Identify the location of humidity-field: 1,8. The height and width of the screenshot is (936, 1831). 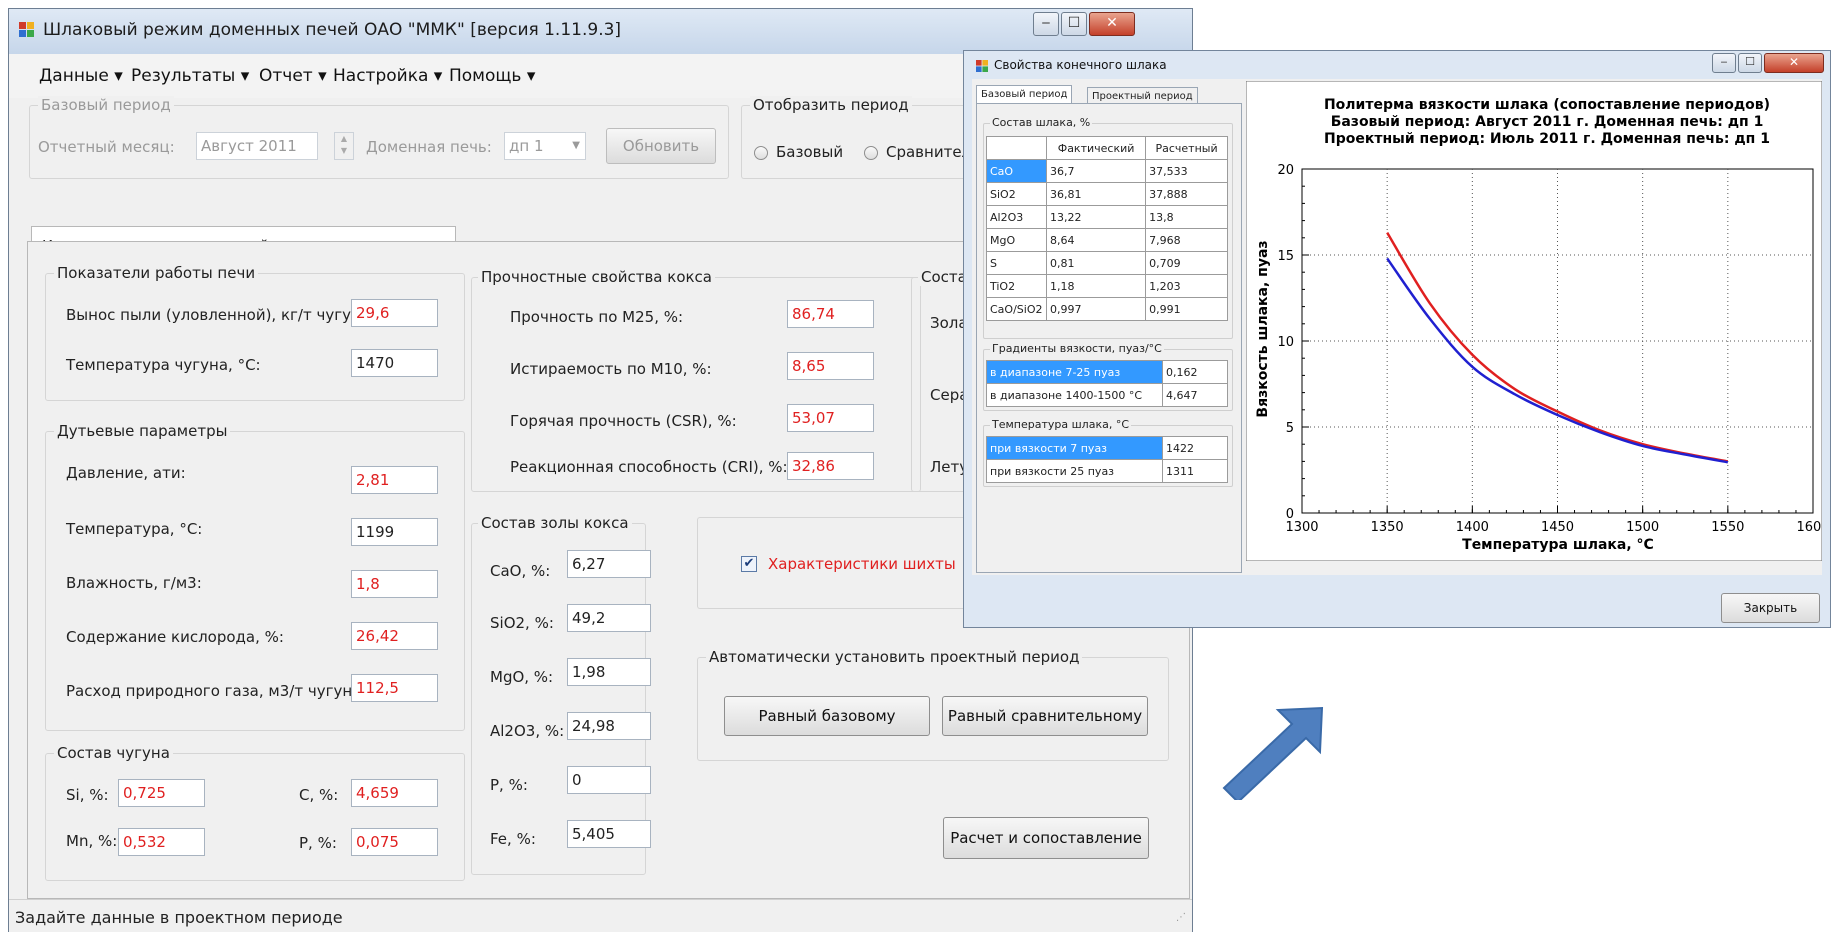
(394, 584).